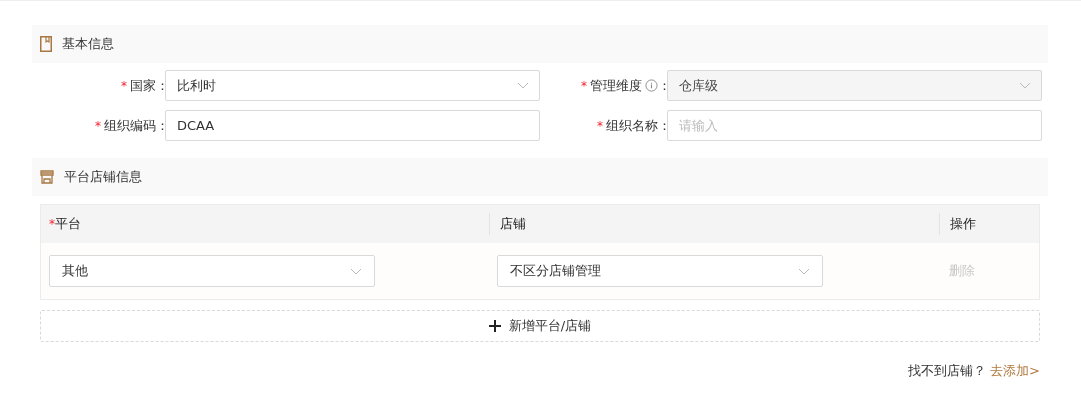 The width and height of the screenshot is (1081, 406). I want to click on add-shop-link: 去添加>, so click(1015, 371).